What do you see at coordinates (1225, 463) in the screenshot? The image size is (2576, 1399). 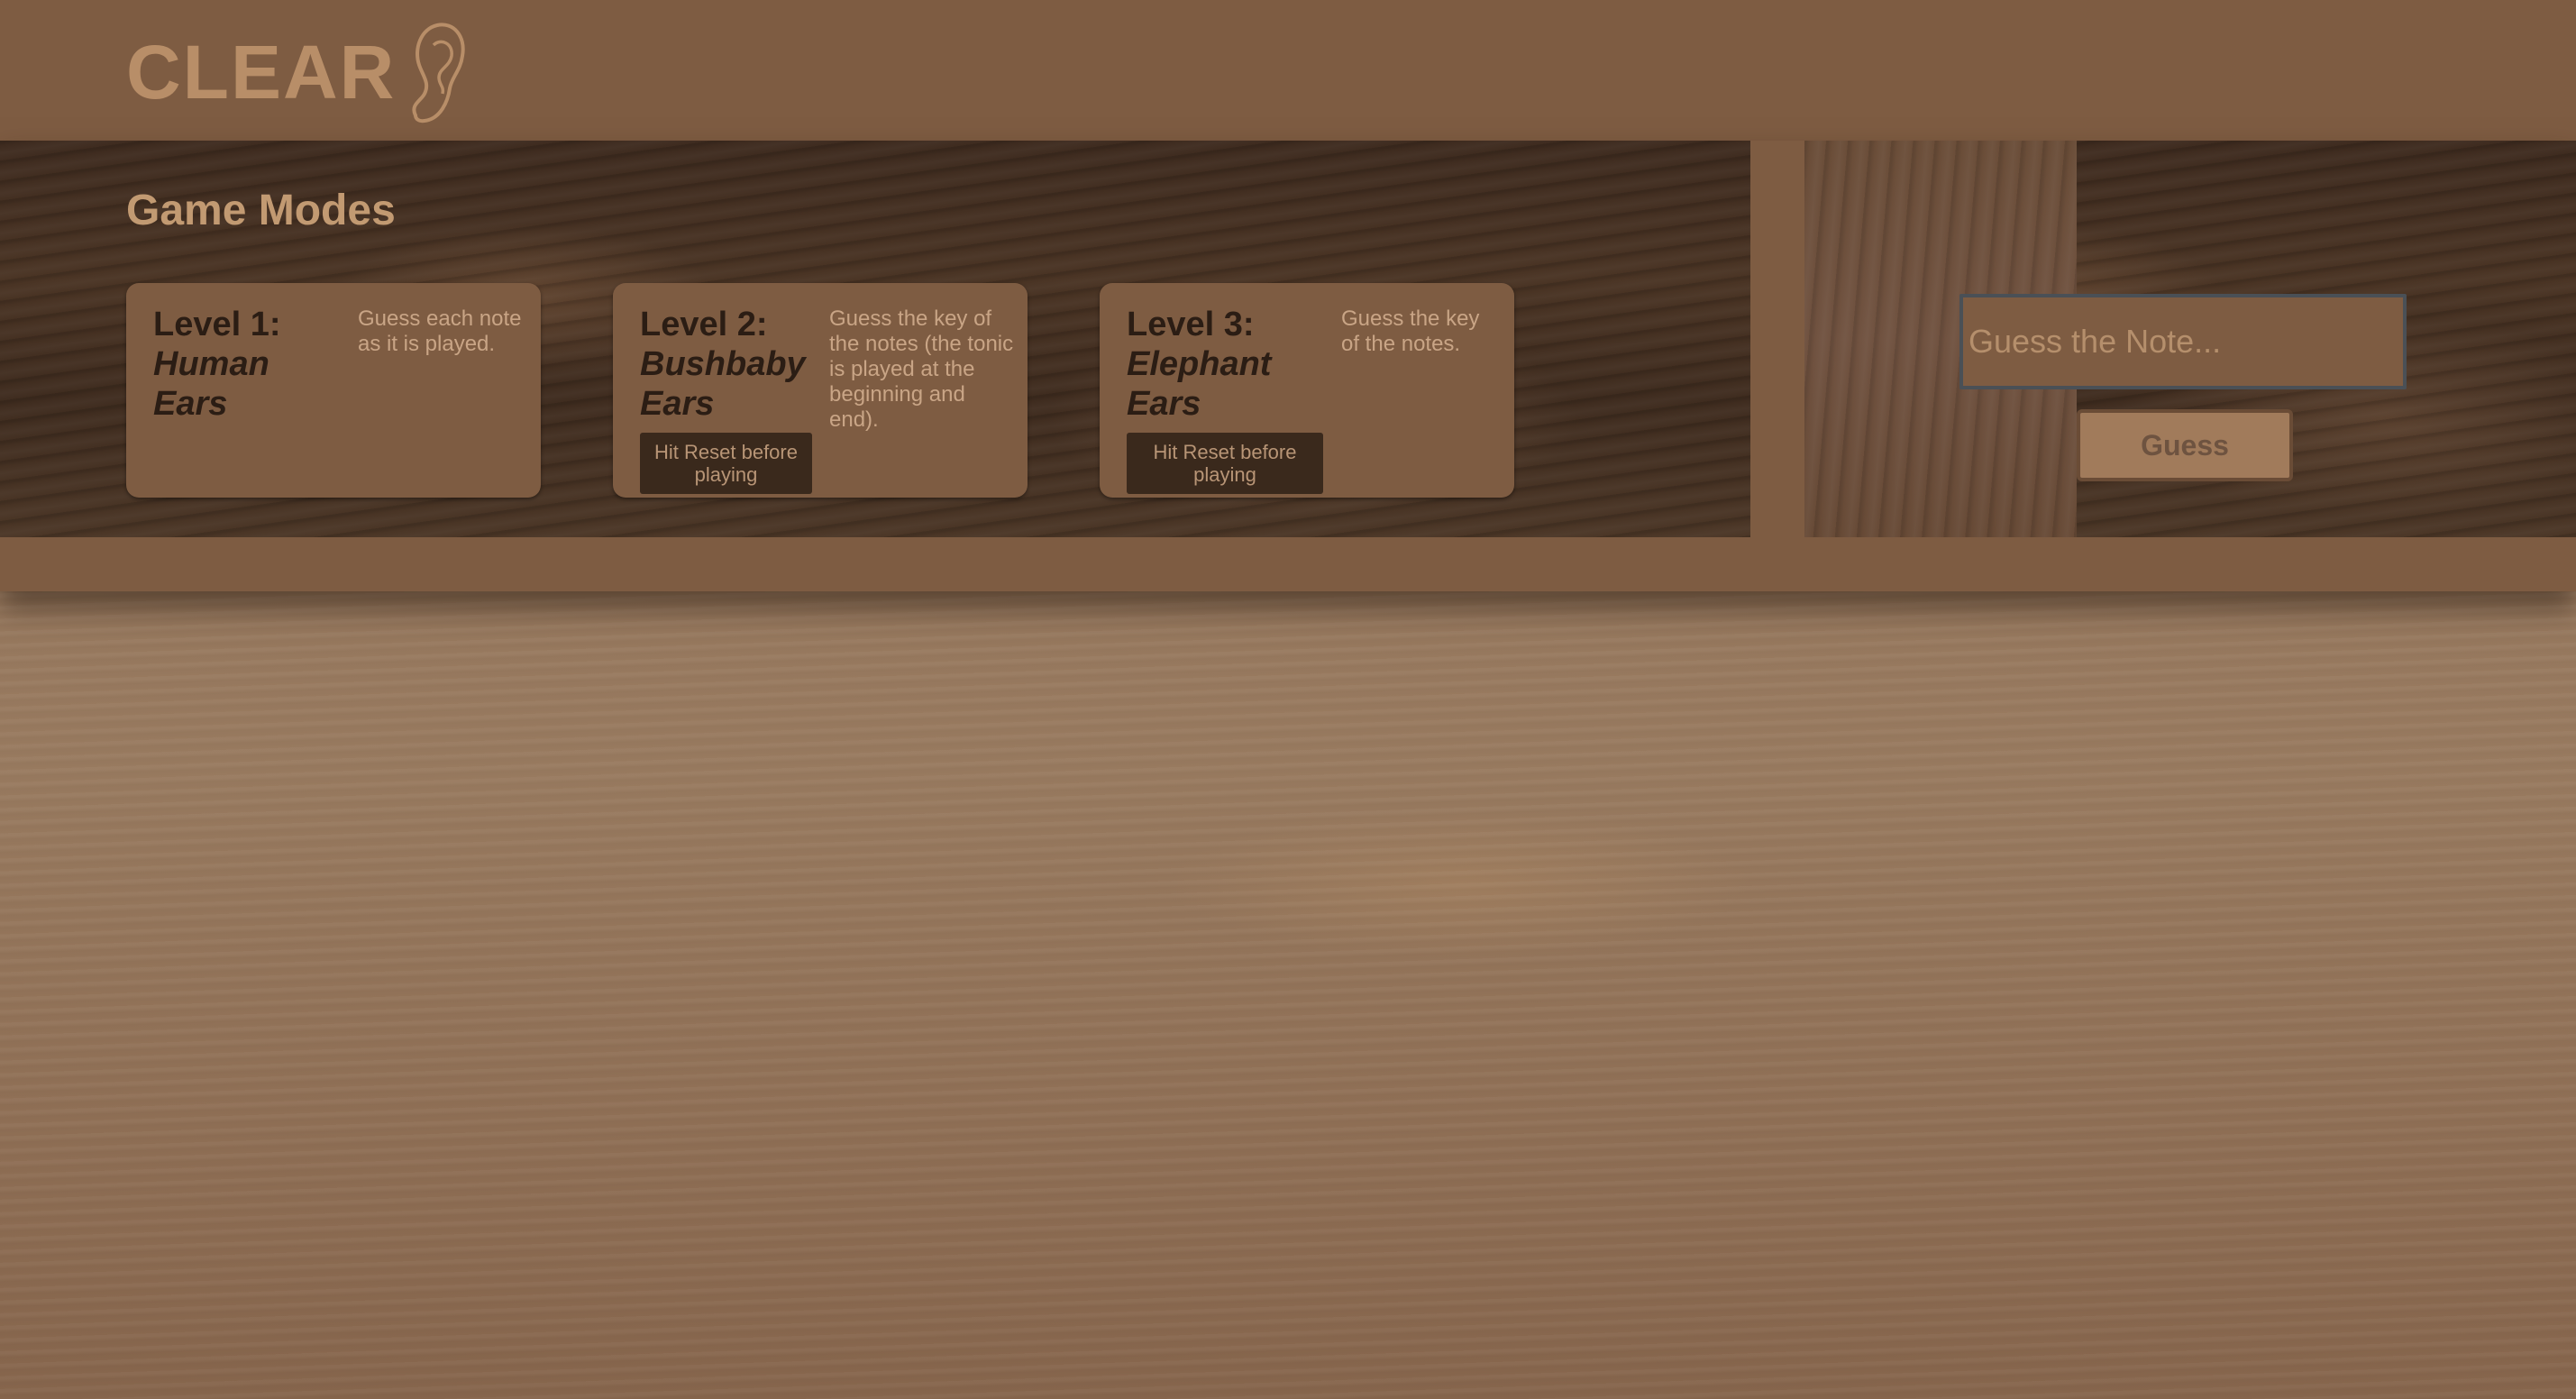 I see `level-3-reset-button: Hit Reset before playing` at bounding box center [1225, 463].